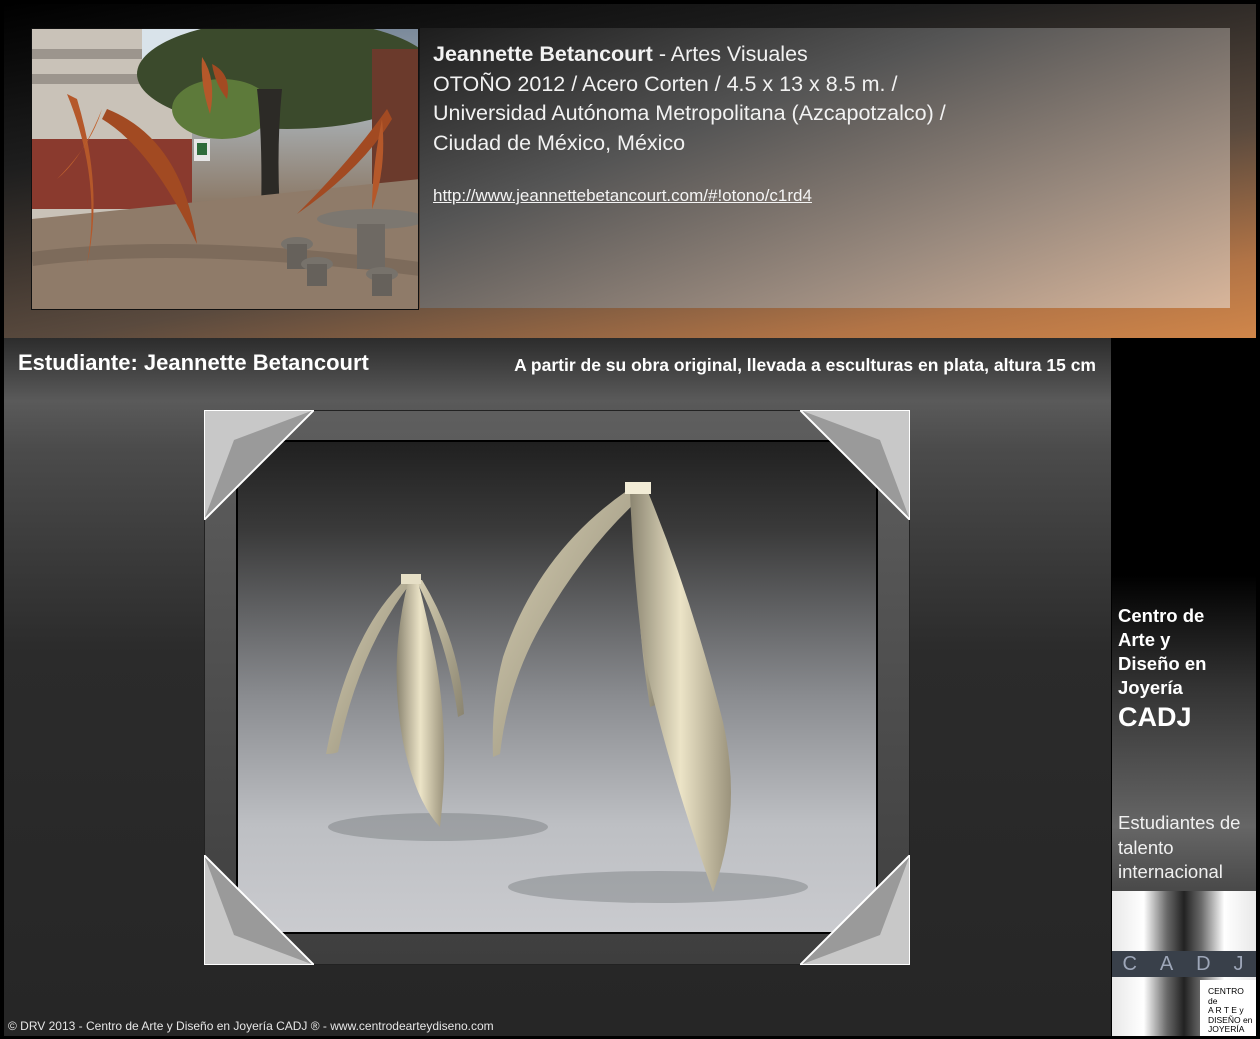  Describe the element at coordinates (1239, 963) in the screenshot. I see `logo-letter: J` at that location.